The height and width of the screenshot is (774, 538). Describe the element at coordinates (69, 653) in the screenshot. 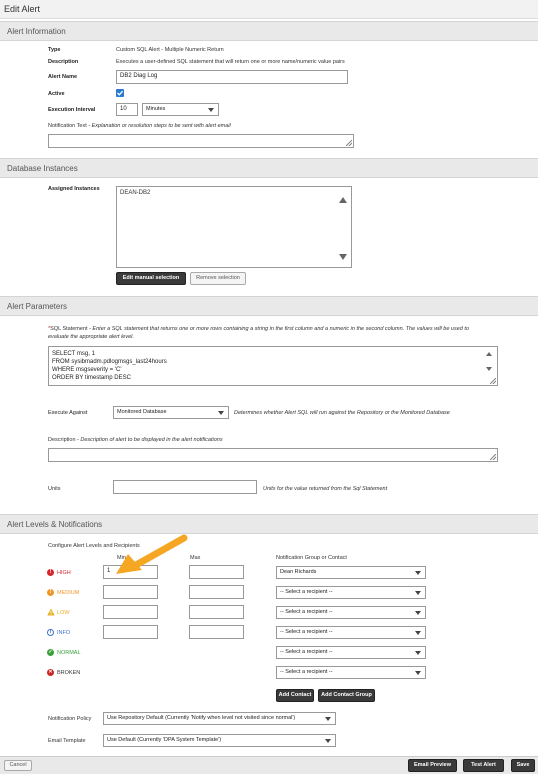

I see `level-normal-label: NORMAL` at that location.